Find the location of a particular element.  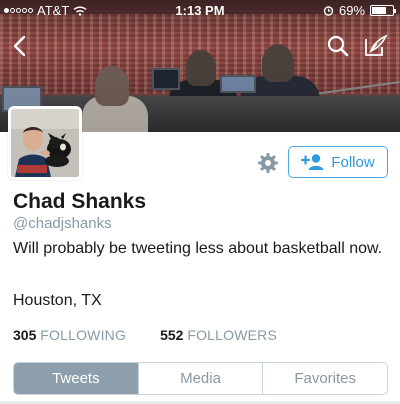

profile-location: Houston, TX is located at coordinates (57, 300).